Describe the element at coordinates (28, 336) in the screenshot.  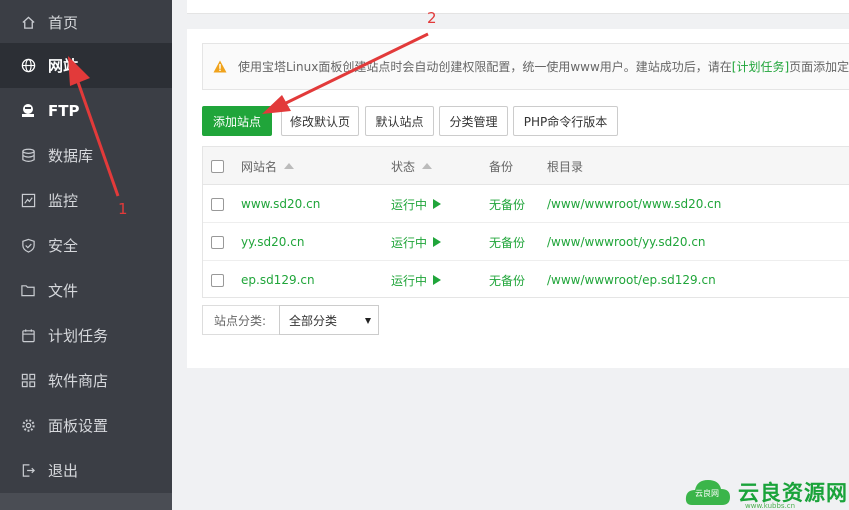
I see `calendar-icon` at that location.